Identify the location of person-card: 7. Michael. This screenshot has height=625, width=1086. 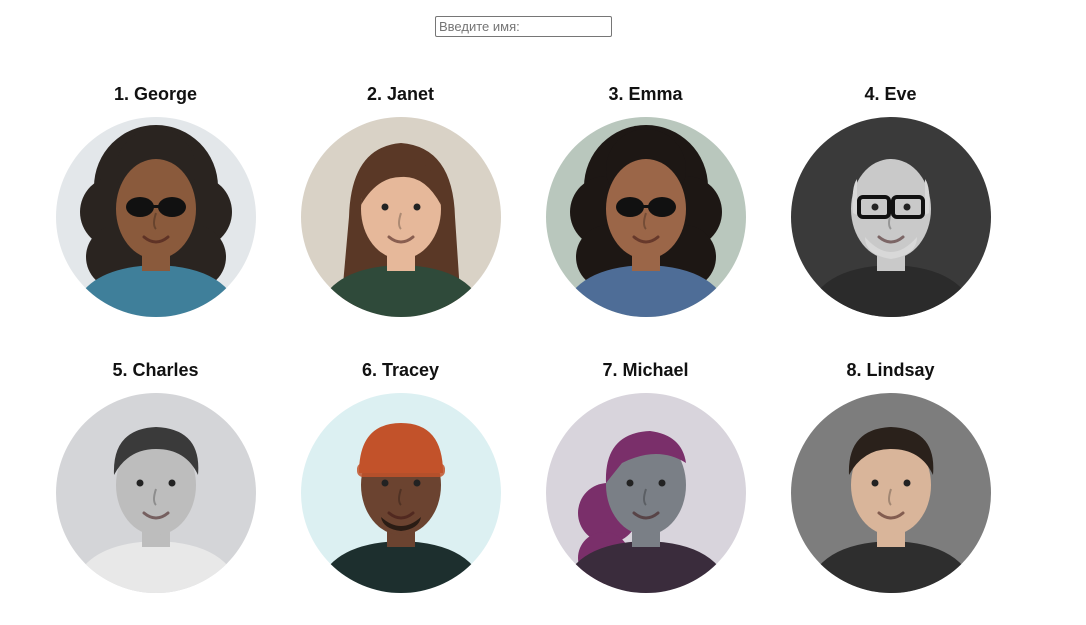
(645, 490).